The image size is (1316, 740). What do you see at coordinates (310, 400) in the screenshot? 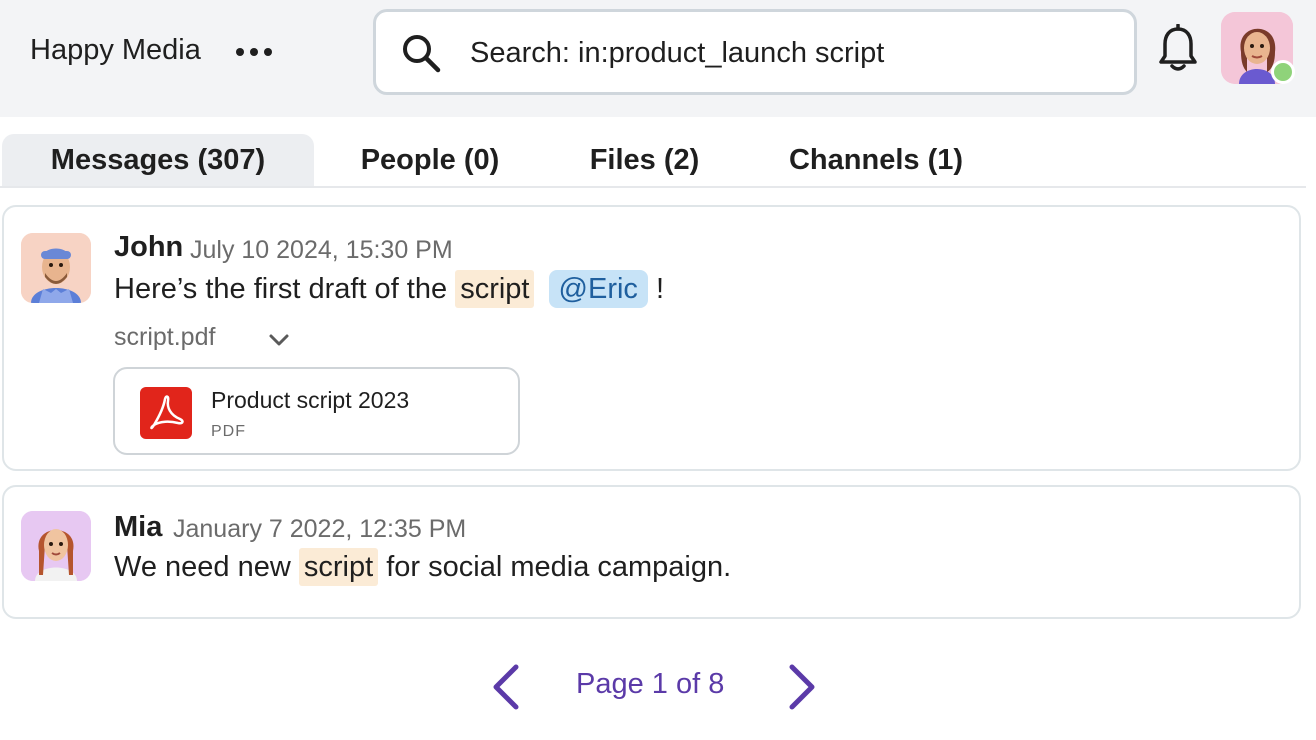
I see `attachment-title: Product script 2023` at bounding box center [310, 400].